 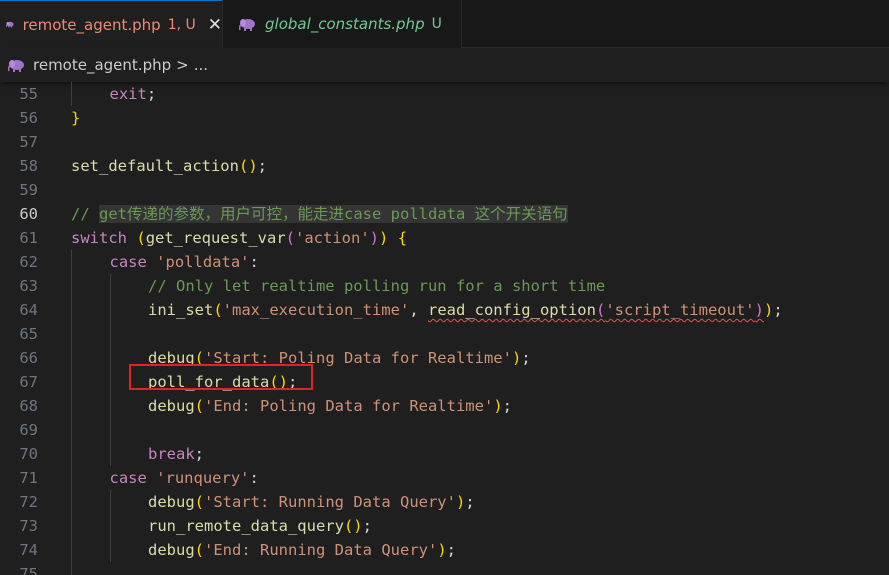 I want to click on code-token: //, so click(x=85, y=214).